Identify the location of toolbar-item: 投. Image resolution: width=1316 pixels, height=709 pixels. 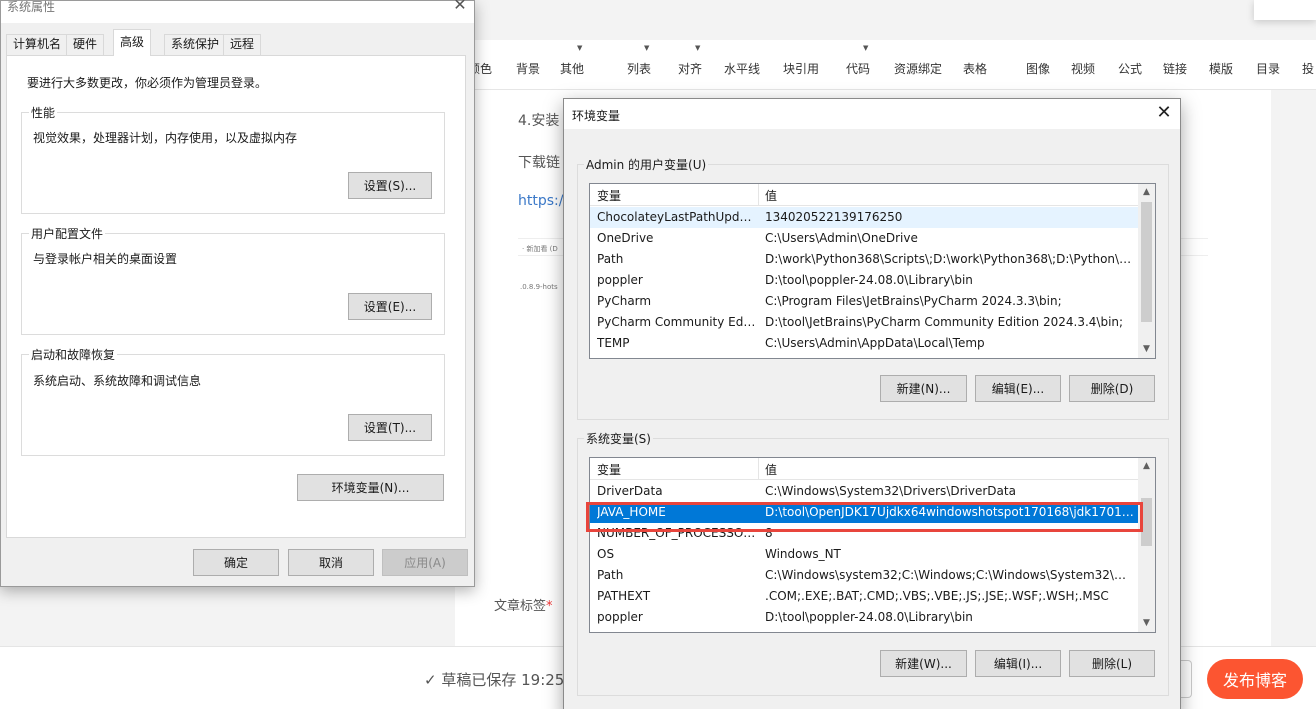
(1308, 68).